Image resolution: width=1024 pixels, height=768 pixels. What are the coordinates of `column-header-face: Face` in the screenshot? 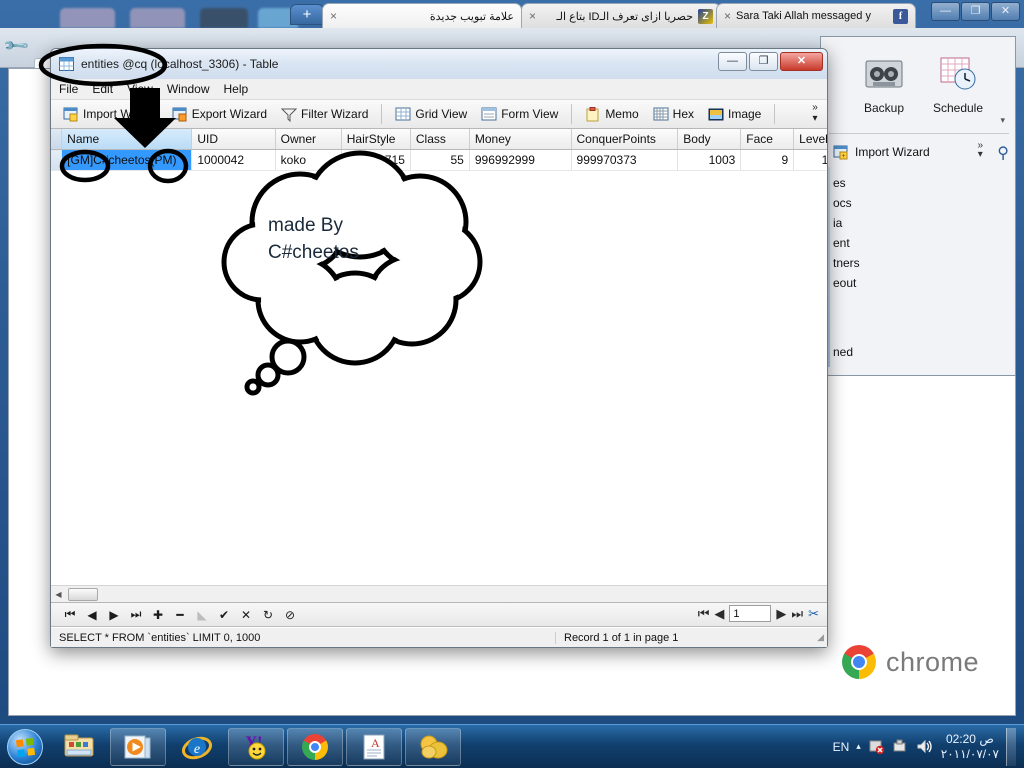 It's located at (767, 139).